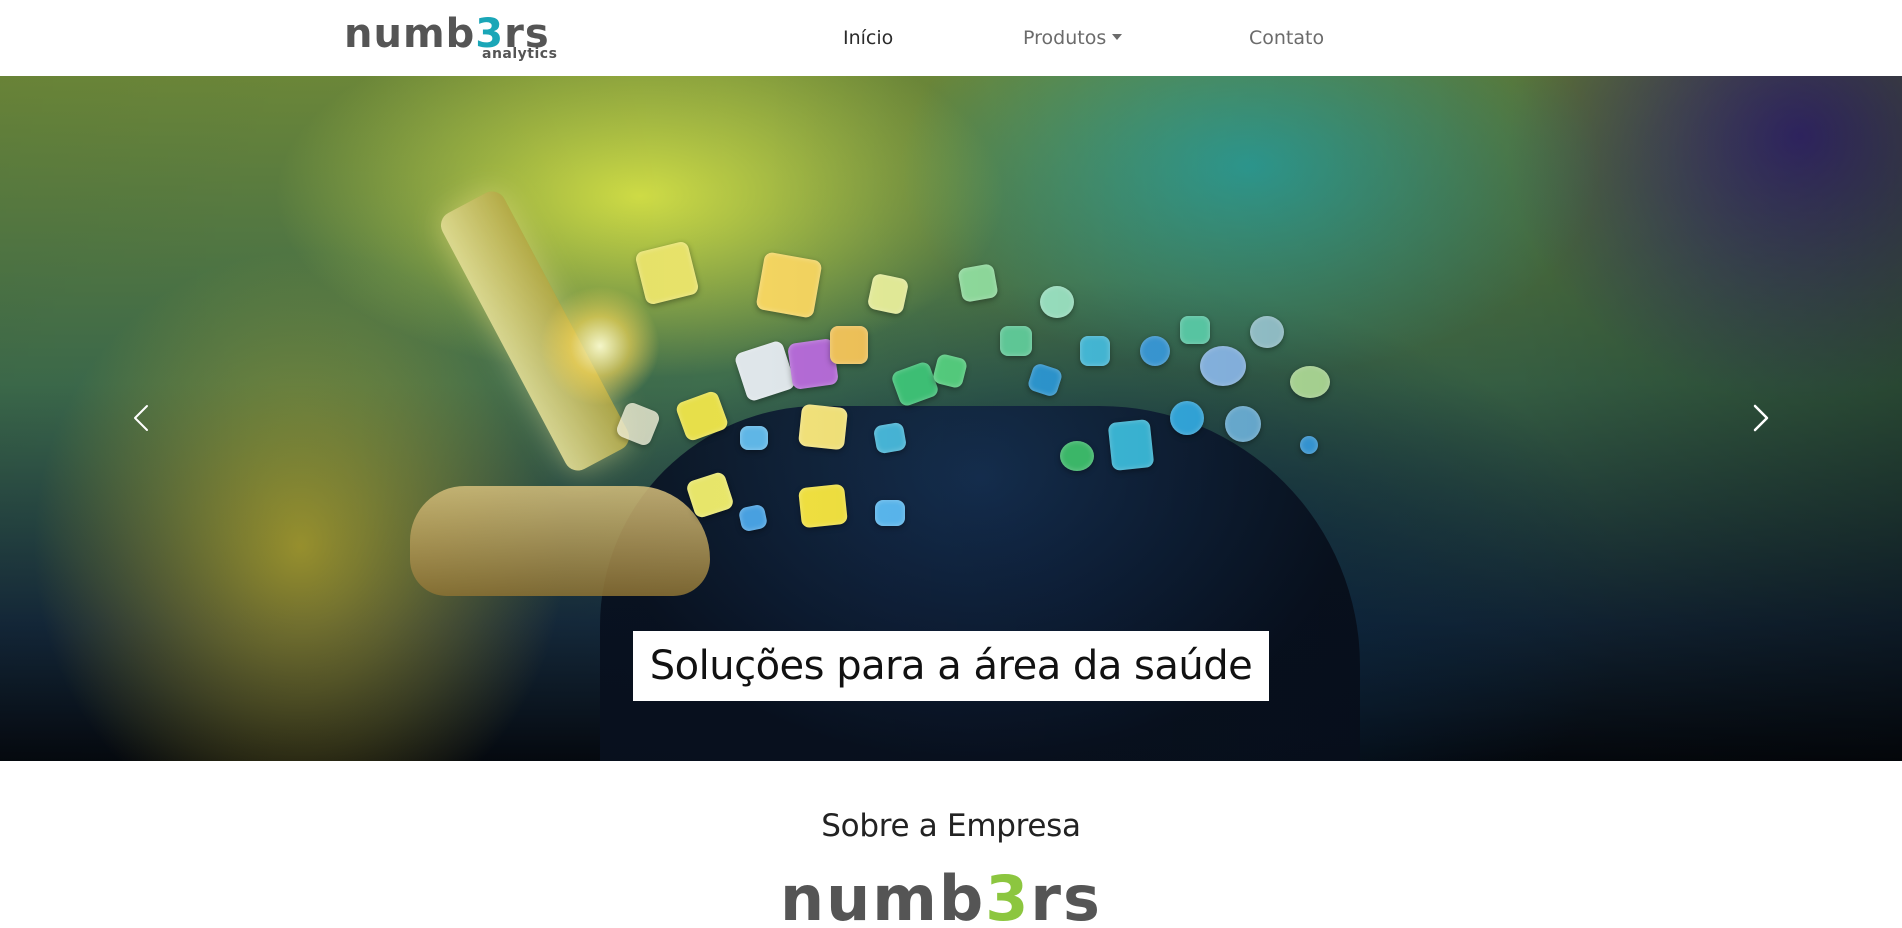 The width and height of the screenshot is (1902, 928). I want to click on carousel-prev-button, so click(142, 418).